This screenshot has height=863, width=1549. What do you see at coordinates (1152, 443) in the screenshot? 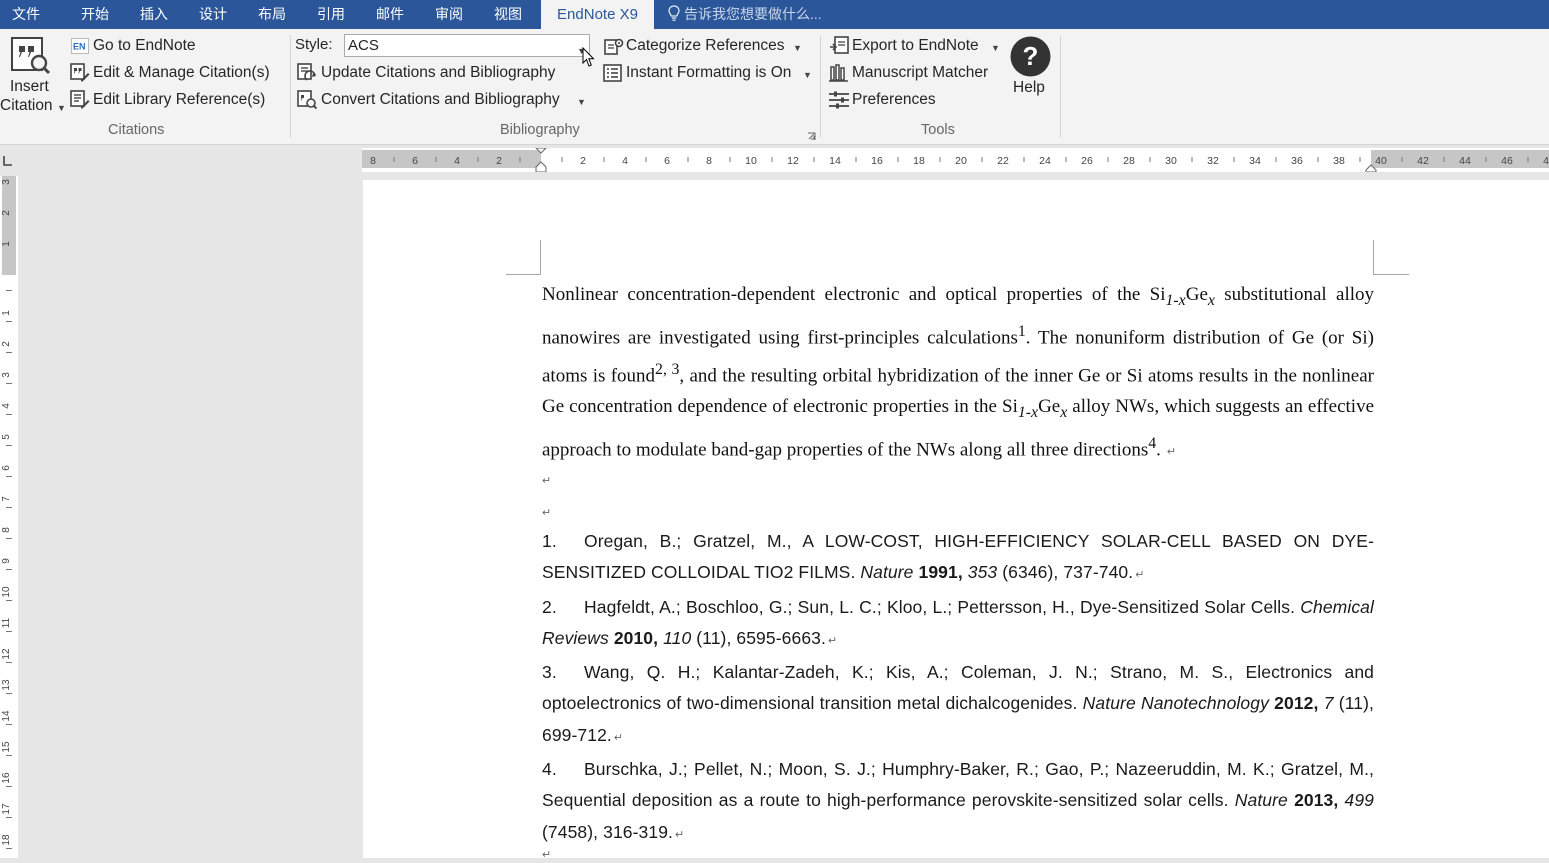
I see `citation-marker: 4` at bounding box center [1152, 443].